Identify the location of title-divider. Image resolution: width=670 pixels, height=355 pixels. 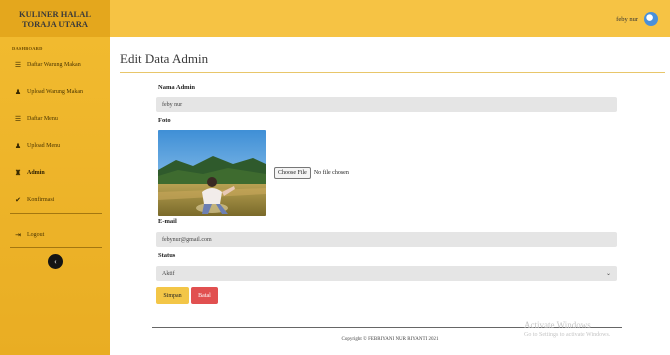
(392, 72).